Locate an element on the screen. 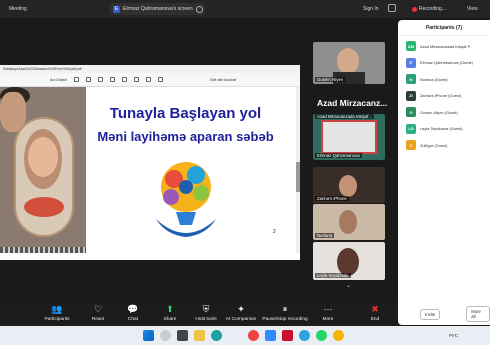 Image resolution: width=490 pixels, height=345 pixels. react-label: React is located at coordinates (98, 319).